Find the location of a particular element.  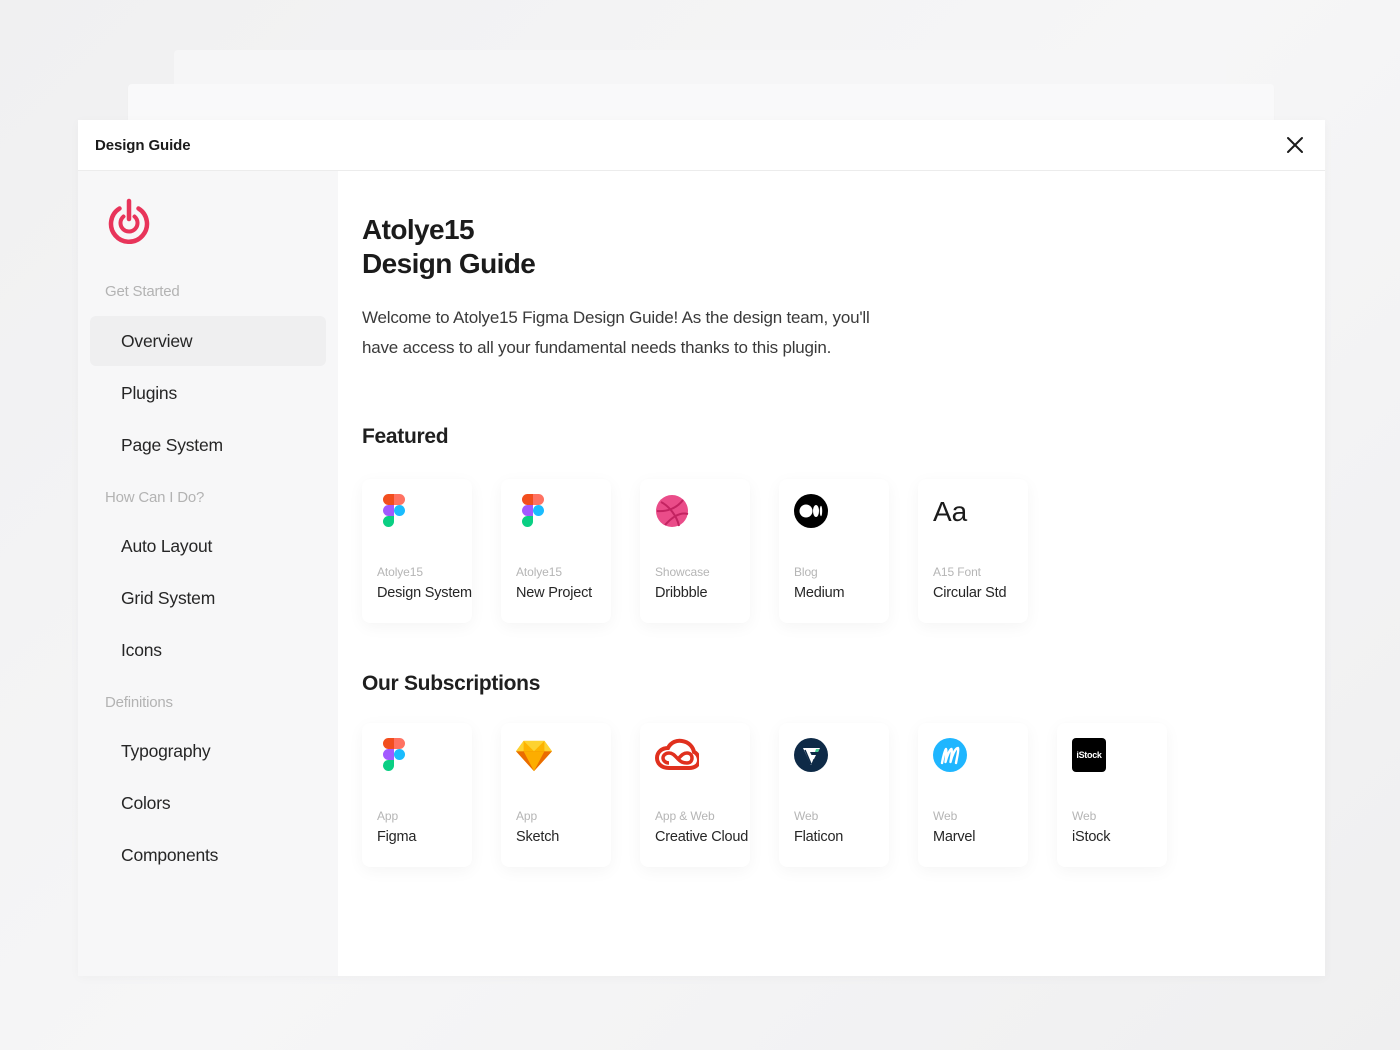

card-name: Creative Cloud is located at coordinates (702, 837).